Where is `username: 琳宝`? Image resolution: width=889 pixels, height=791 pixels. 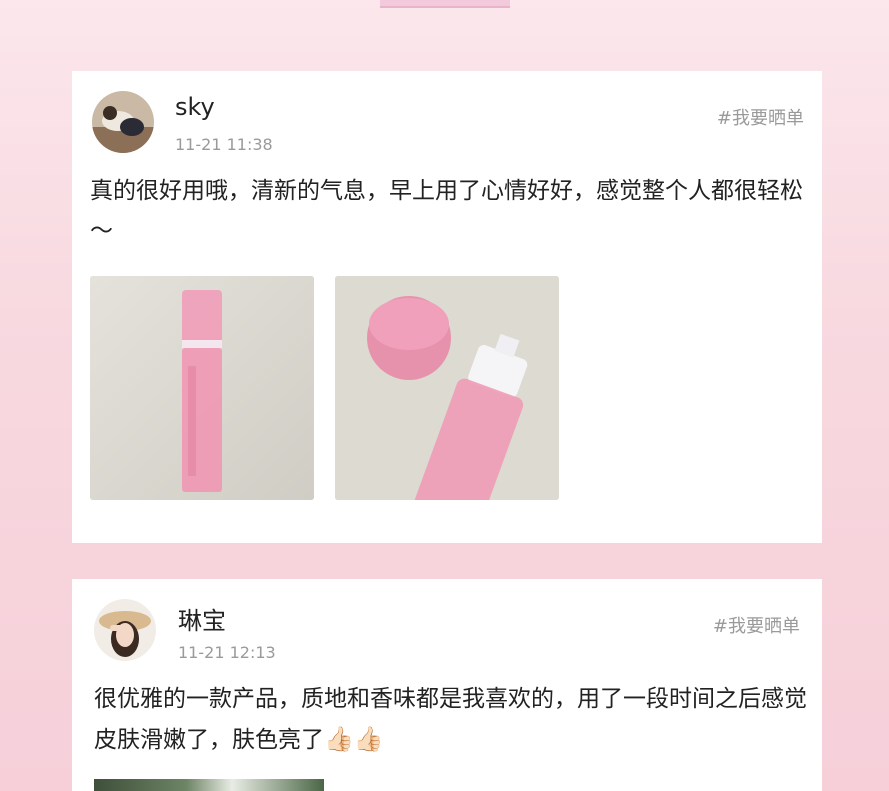 username: 琳宝 is located at coordinates (202, 618).